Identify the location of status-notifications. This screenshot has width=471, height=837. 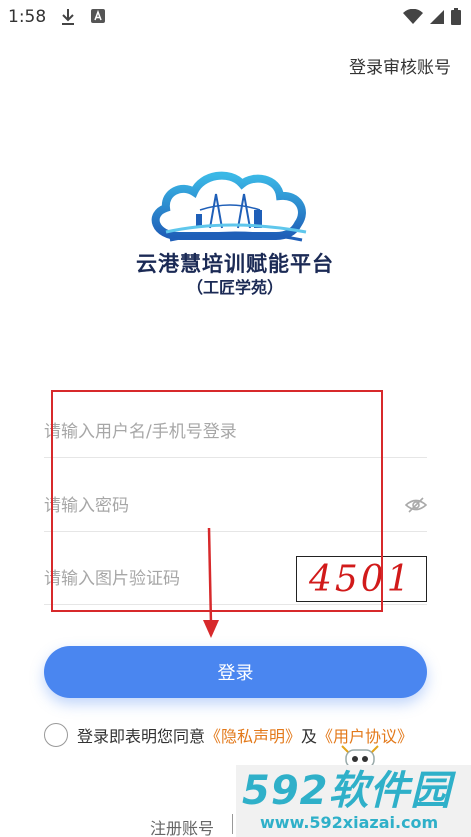
(83, 17).